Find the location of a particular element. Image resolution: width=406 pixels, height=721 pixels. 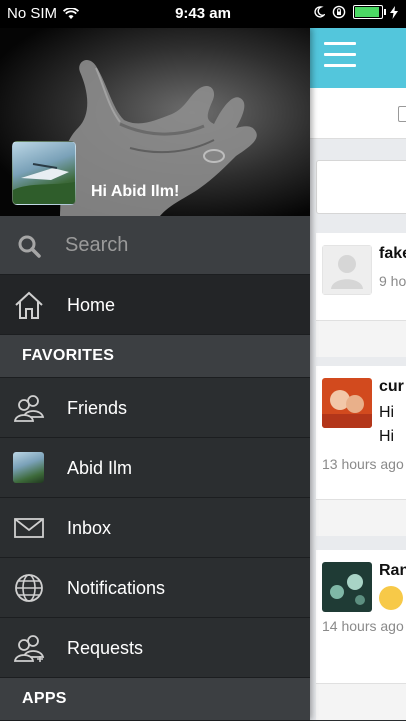

status-right is located at coordinates (355, 12).